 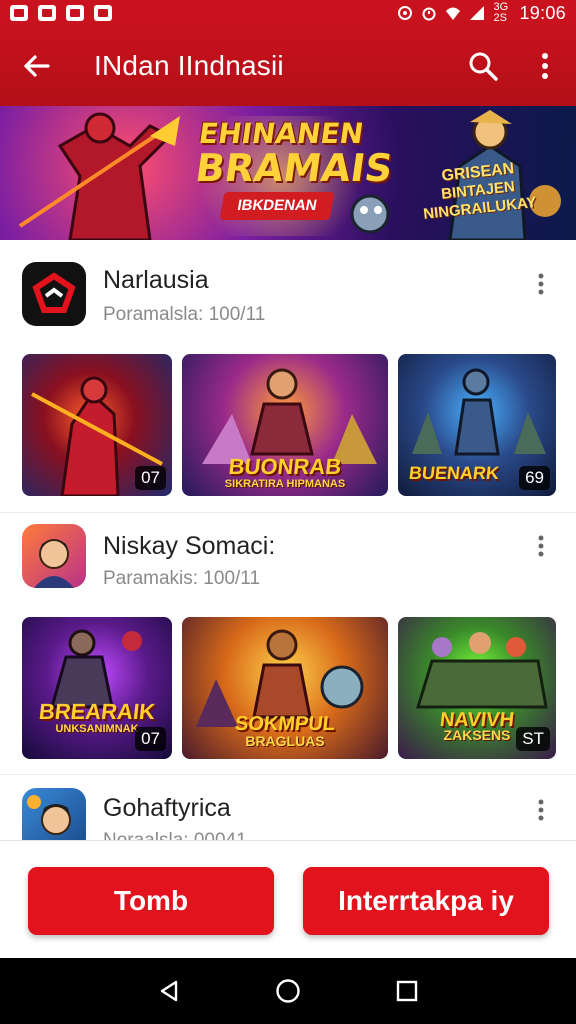 I want to click on back-button, so click(x=36, y=66).